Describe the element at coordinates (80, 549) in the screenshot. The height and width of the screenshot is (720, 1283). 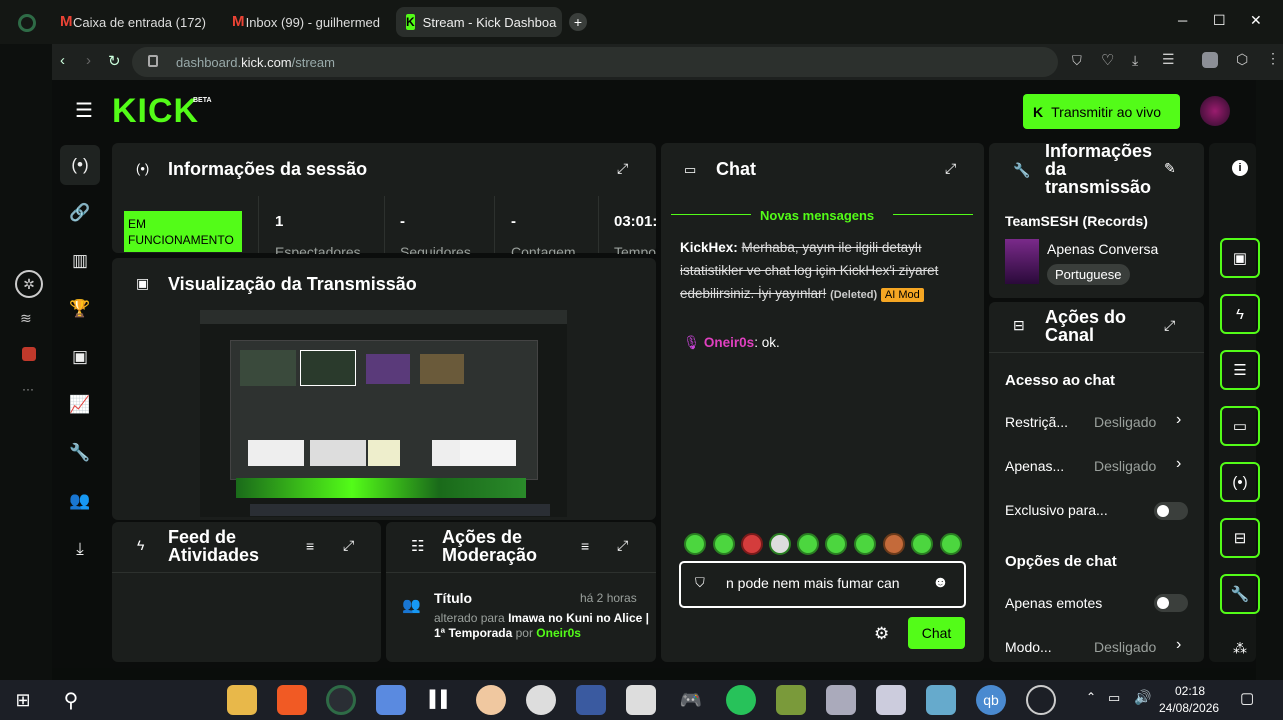
I see `sidebar-item-downloads: ⤓` at that location.